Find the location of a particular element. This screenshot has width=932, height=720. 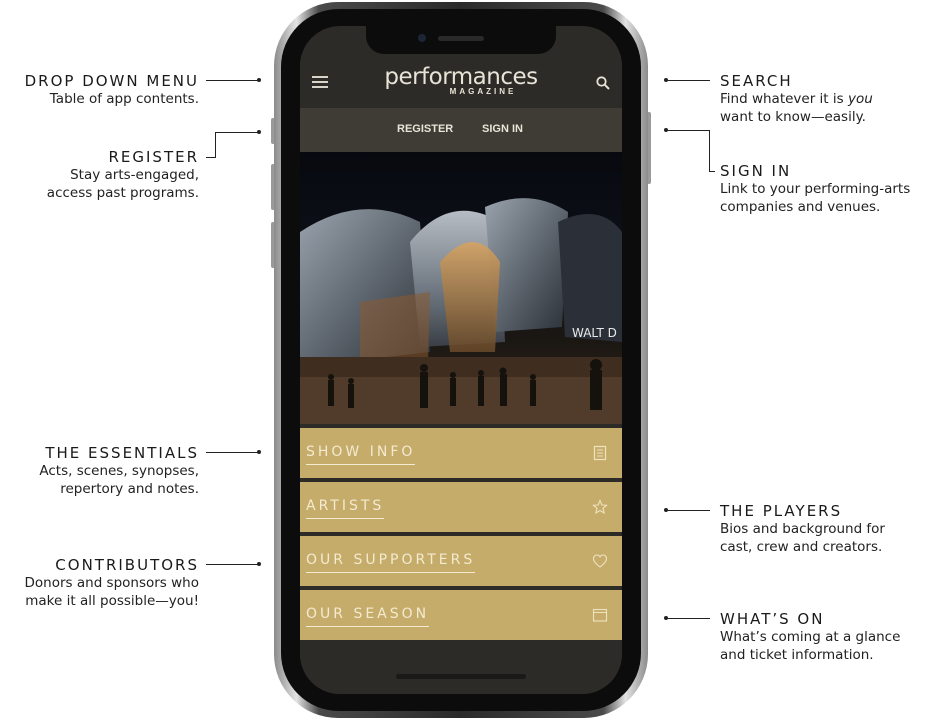

sign-in-link: SIGN IN is located at coordinates (502, 129).